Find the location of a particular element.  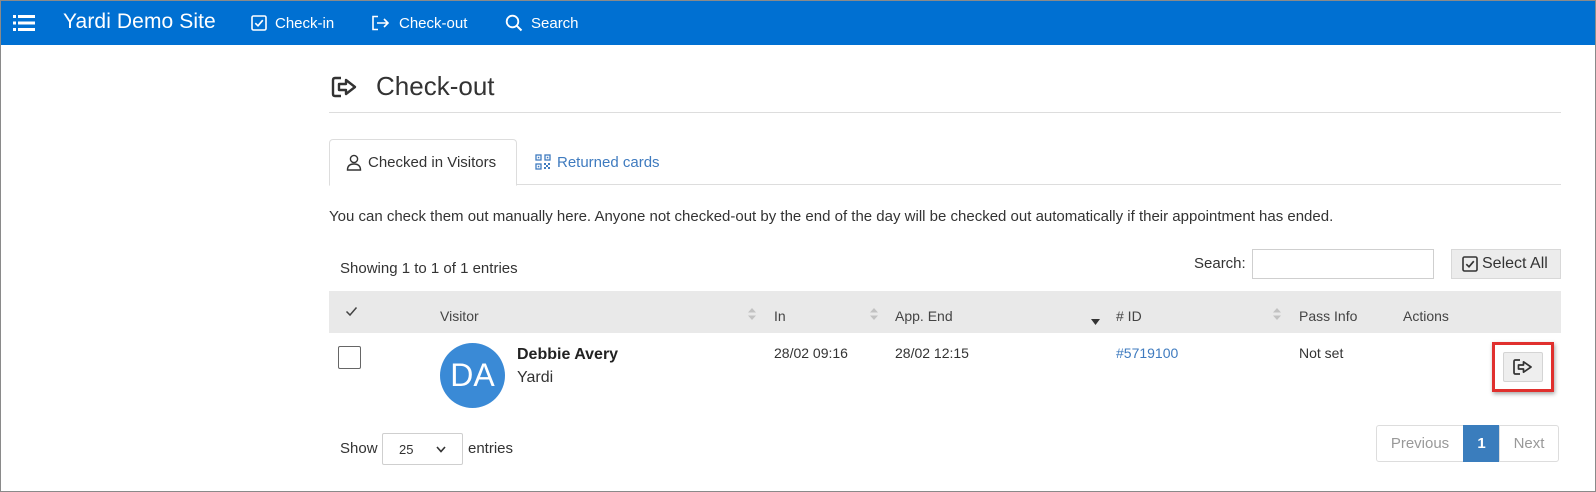

tab-checked-in-visitors-label: Checked in Visitors is located at coordinates (432, 162).